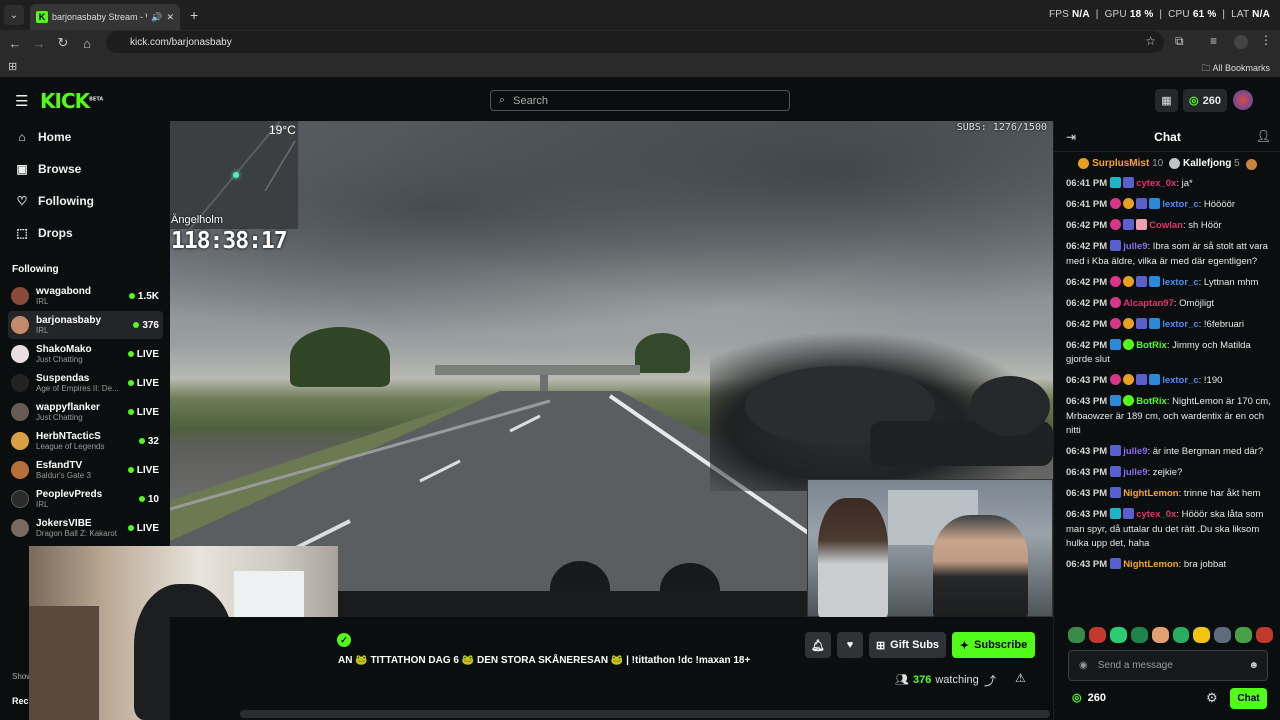  I want to click on nav-drops: ⬚ Drops, so click(44, 233).